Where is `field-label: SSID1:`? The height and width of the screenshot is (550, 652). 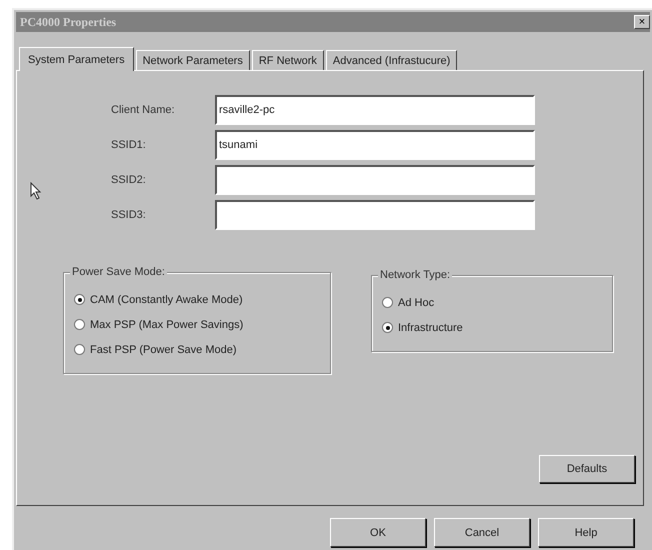
field-label: SSID1: is located at coordinates (129, 145).